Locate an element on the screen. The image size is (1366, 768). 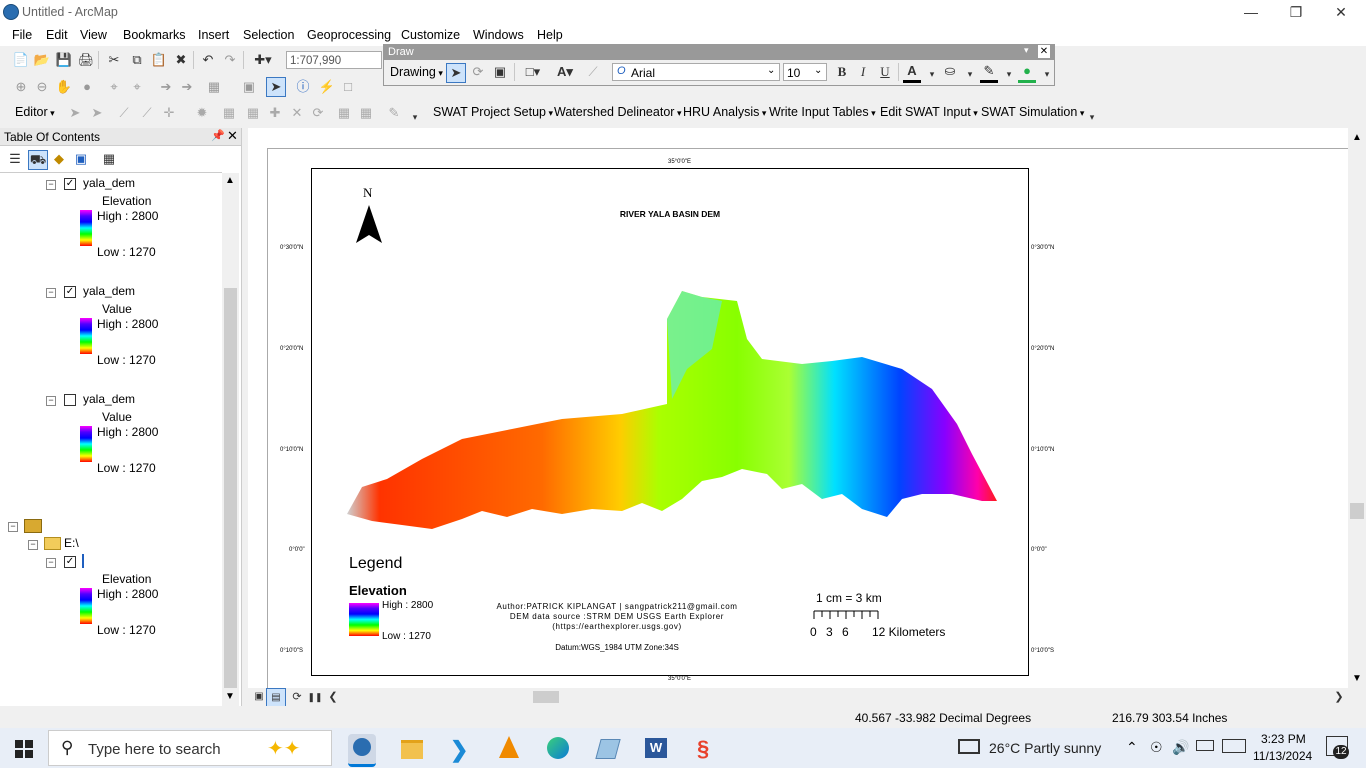
edit-annotation-icon: ➤ is located at coordinates (97, 113).